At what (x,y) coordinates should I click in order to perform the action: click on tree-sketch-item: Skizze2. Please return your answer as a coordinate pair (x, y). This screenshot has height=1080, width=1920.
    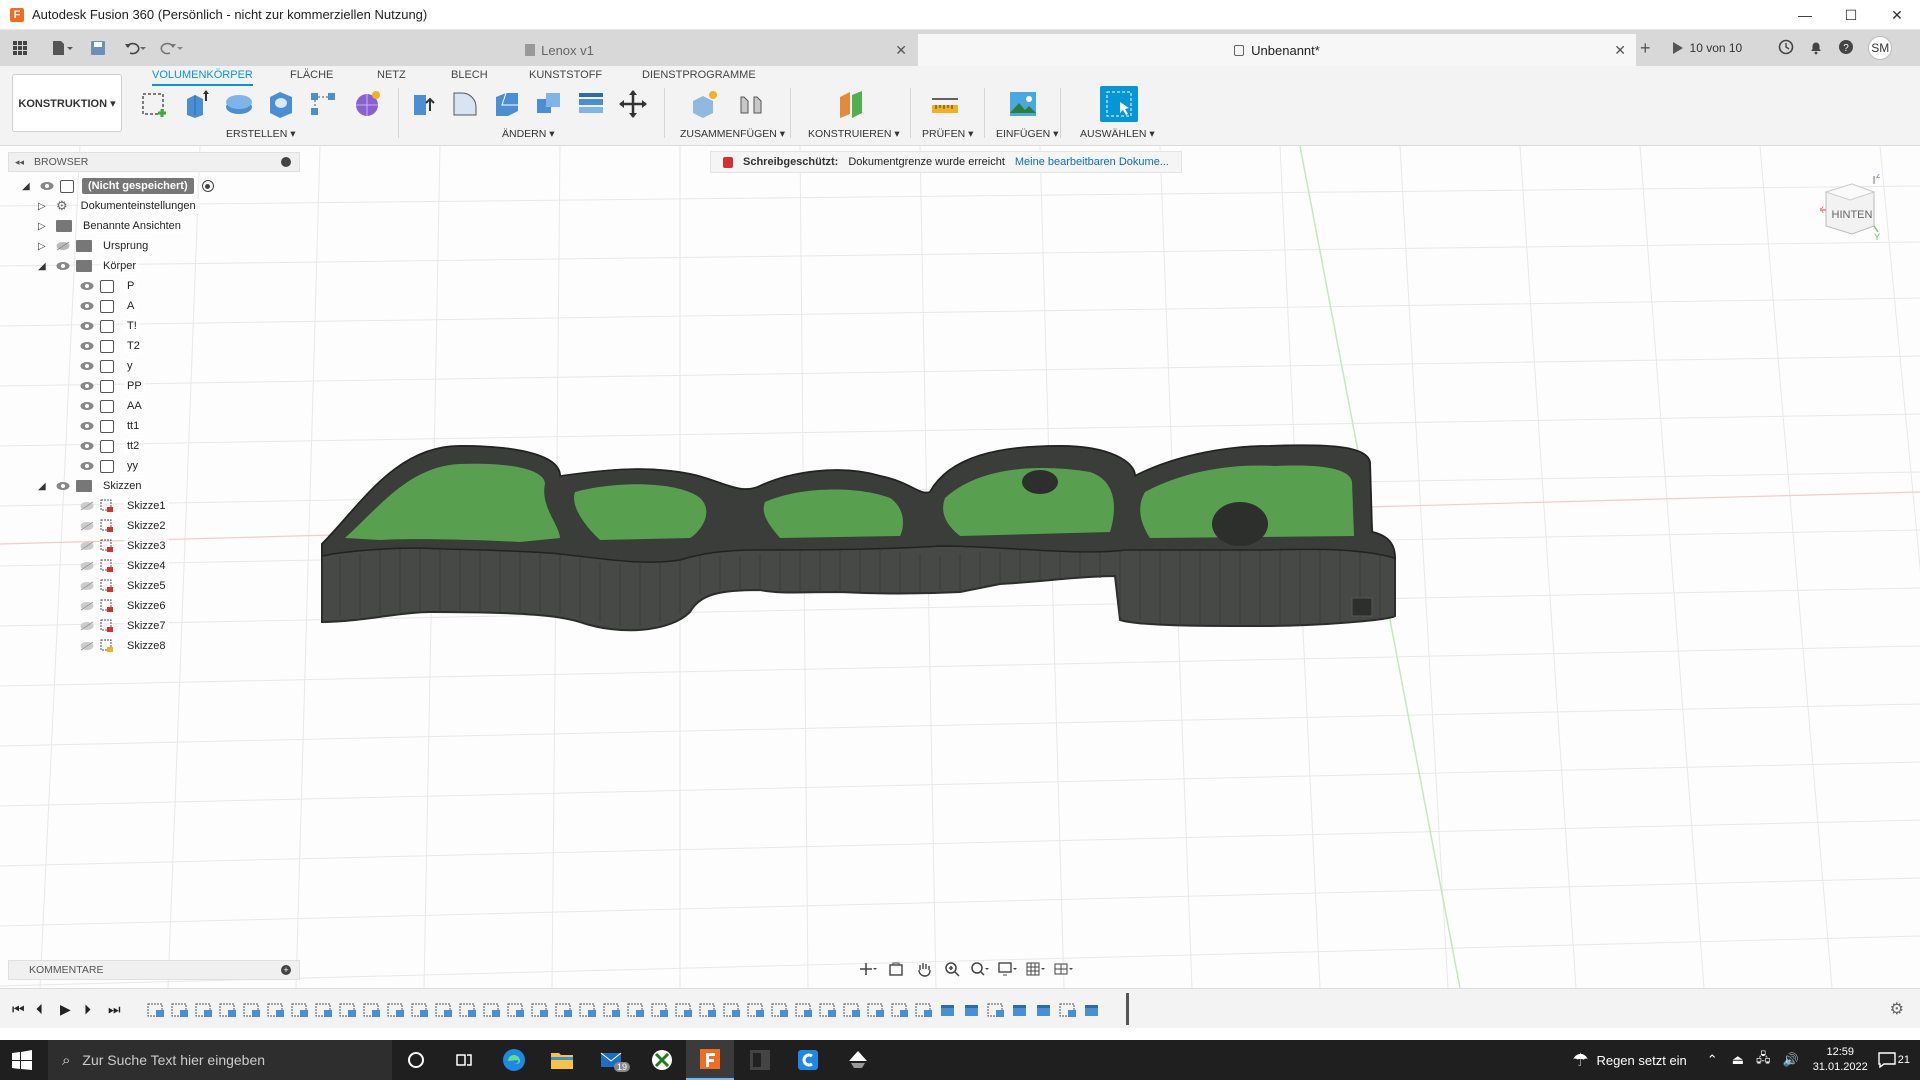
    Looking at the image, I should click on (124, 526).